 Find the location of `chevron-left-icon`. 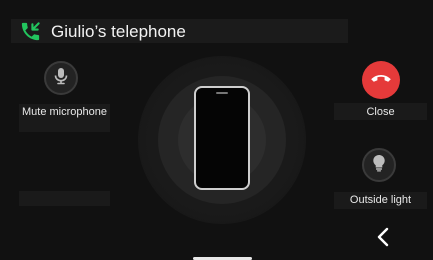

chevron-left-icon is located at coordinates (383, 239).